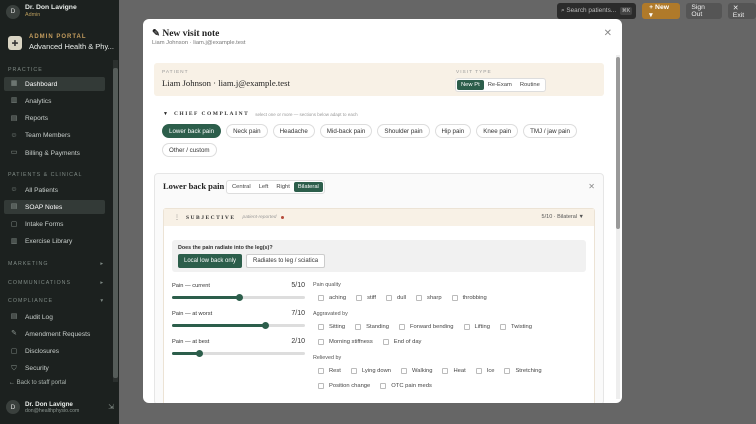 Image resolution: width=756 pixels, height=424 pixels. Describe the element at coordinates (453, 131) in the screenshot. I see `complaint-chip: Hip pain` at that location.